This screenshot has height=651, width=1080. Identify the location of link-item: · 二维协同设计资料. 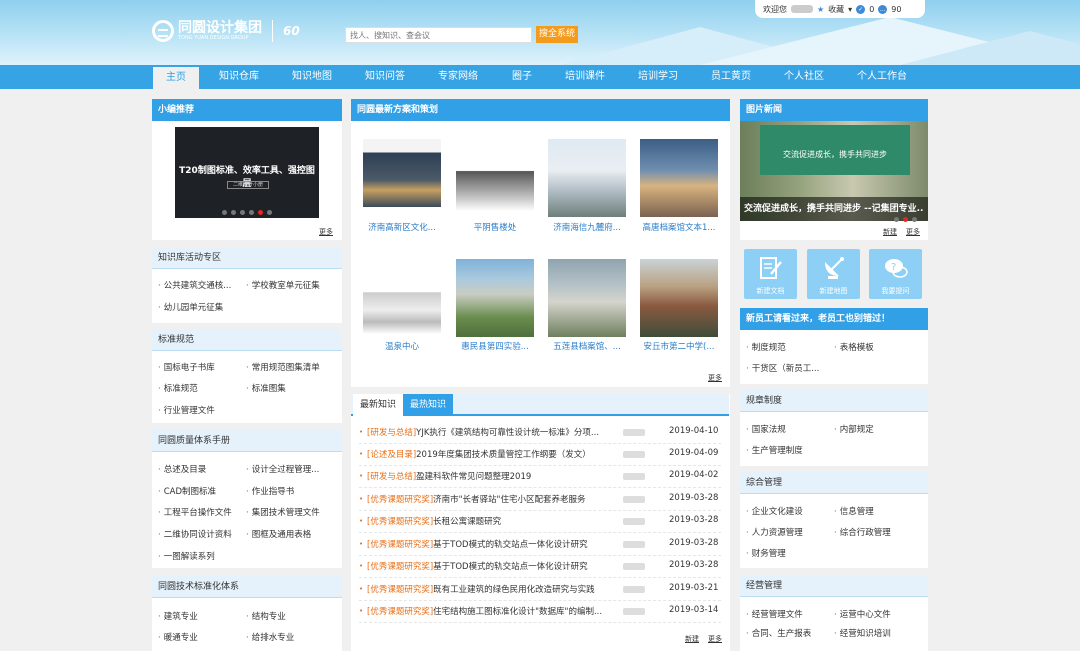
(195, 534).